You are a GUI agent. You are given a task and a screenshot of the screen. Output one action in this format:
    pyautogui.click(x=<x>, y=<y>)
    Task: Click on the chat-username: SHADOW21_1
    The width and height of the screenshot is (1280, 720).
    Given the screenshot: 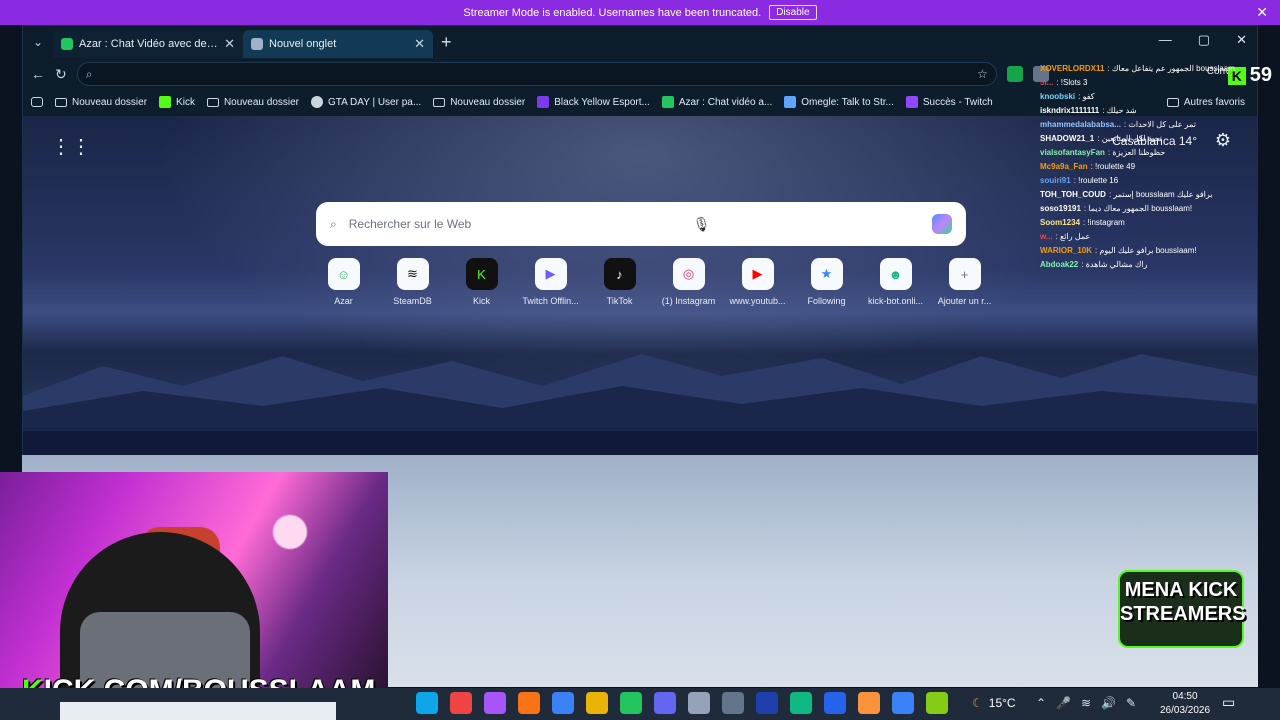 What is the action you would take?
    pyautogui.click(x=1067, y=138)
    